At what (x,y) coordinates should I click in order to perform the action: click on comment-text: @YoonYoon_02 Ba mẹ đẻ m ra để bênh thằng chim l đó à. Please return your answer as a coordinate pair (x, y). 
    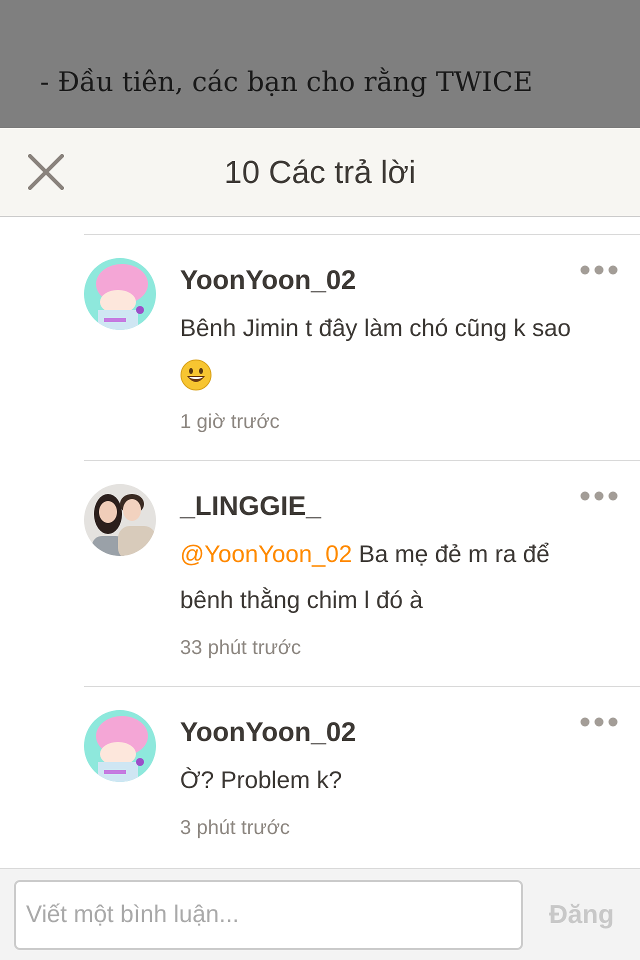
    Looking at the image, I should click on (365, 578).